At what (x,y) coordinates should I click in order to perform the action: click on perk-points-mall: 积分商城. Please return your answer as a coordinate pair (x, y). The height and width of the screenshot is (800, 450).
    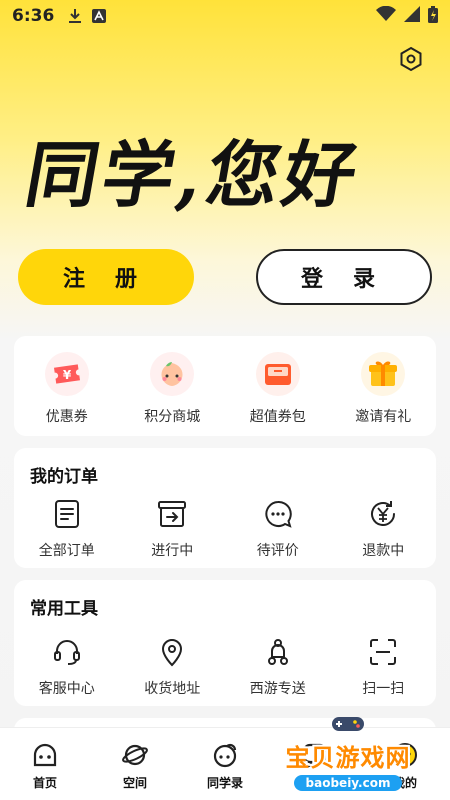
    Looking at the image, I should click on (173, 388).